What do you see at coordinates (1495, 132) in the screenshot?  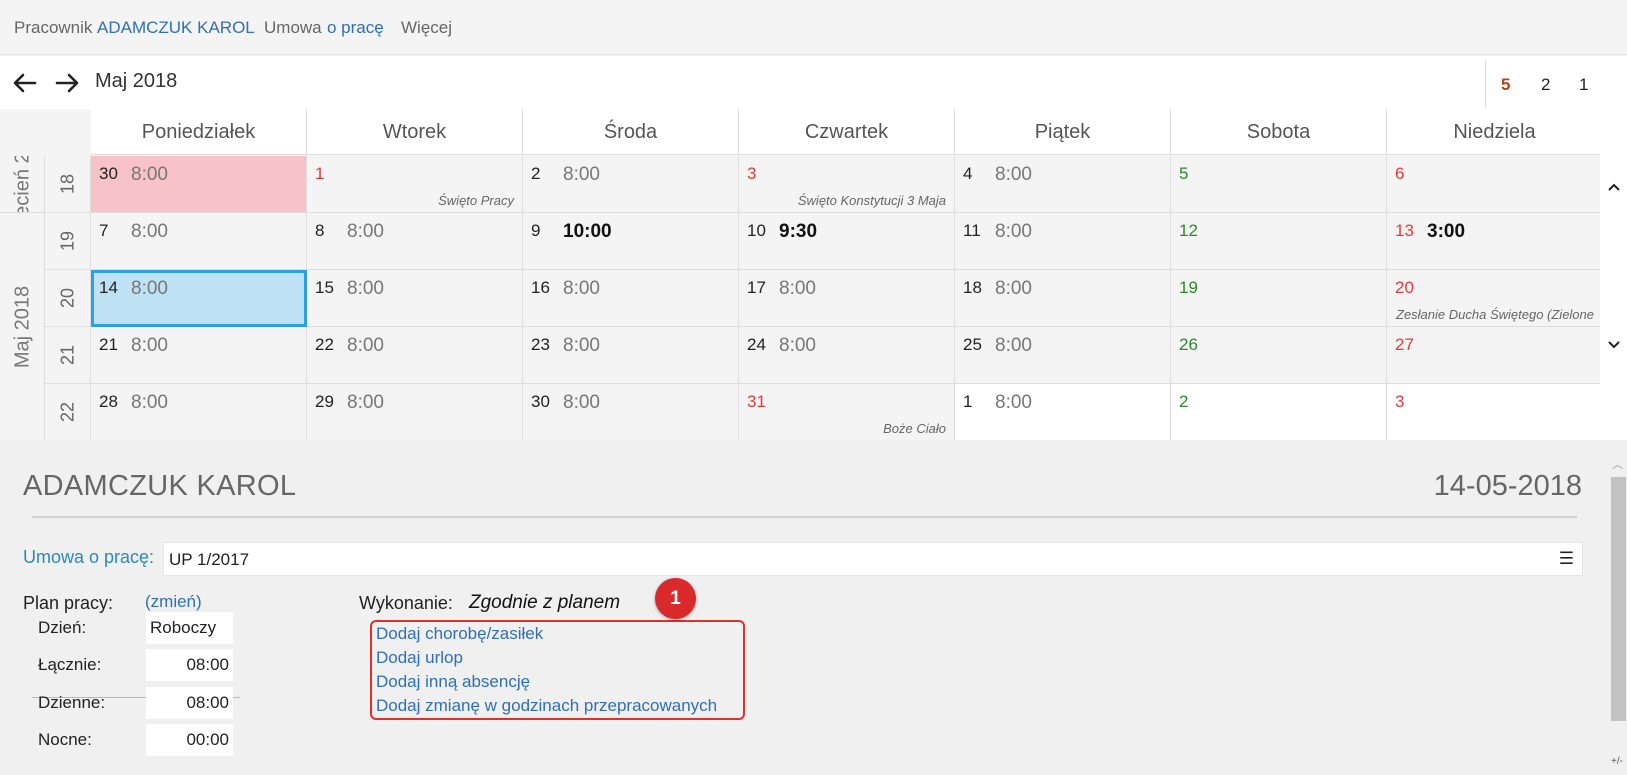 I see `weekday-header: Niedziela` at bounding box center [1495, 132].